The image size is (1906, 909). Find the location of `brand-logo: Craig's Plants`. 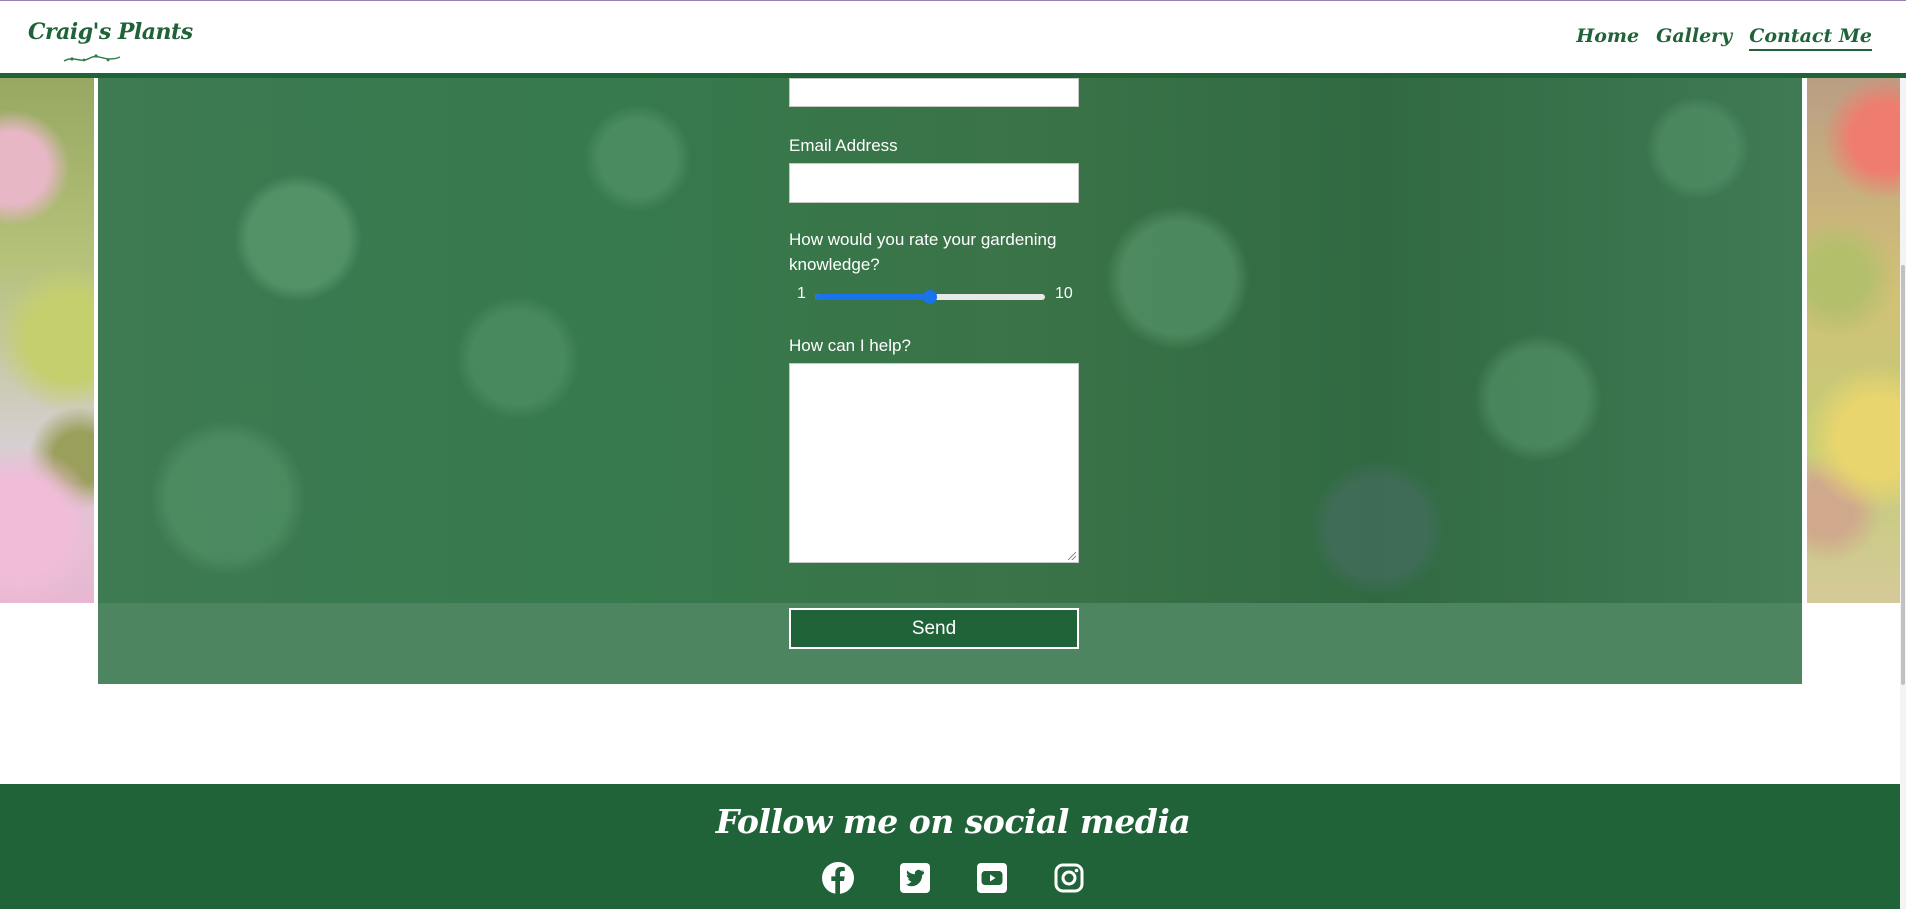

brand-logo: Craig's Plants is located at coordinates (110, 40).